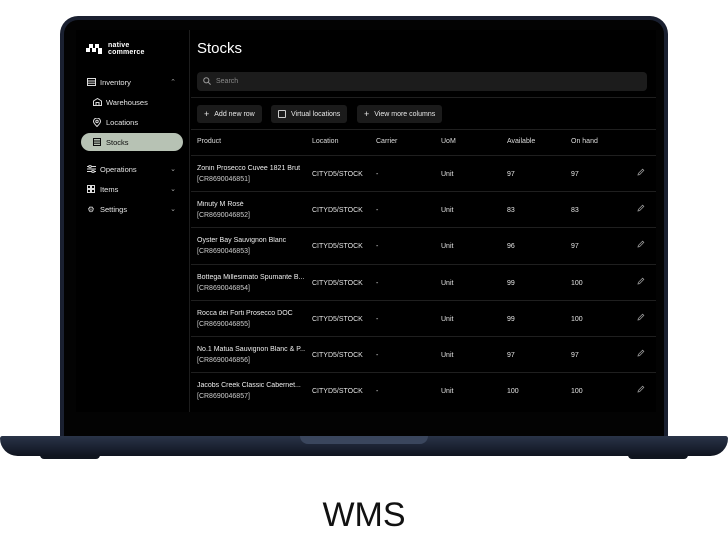 The image size is (728, 544). I want to click on sidebar-item-operations: Operations ⌄, so click(134, 169).